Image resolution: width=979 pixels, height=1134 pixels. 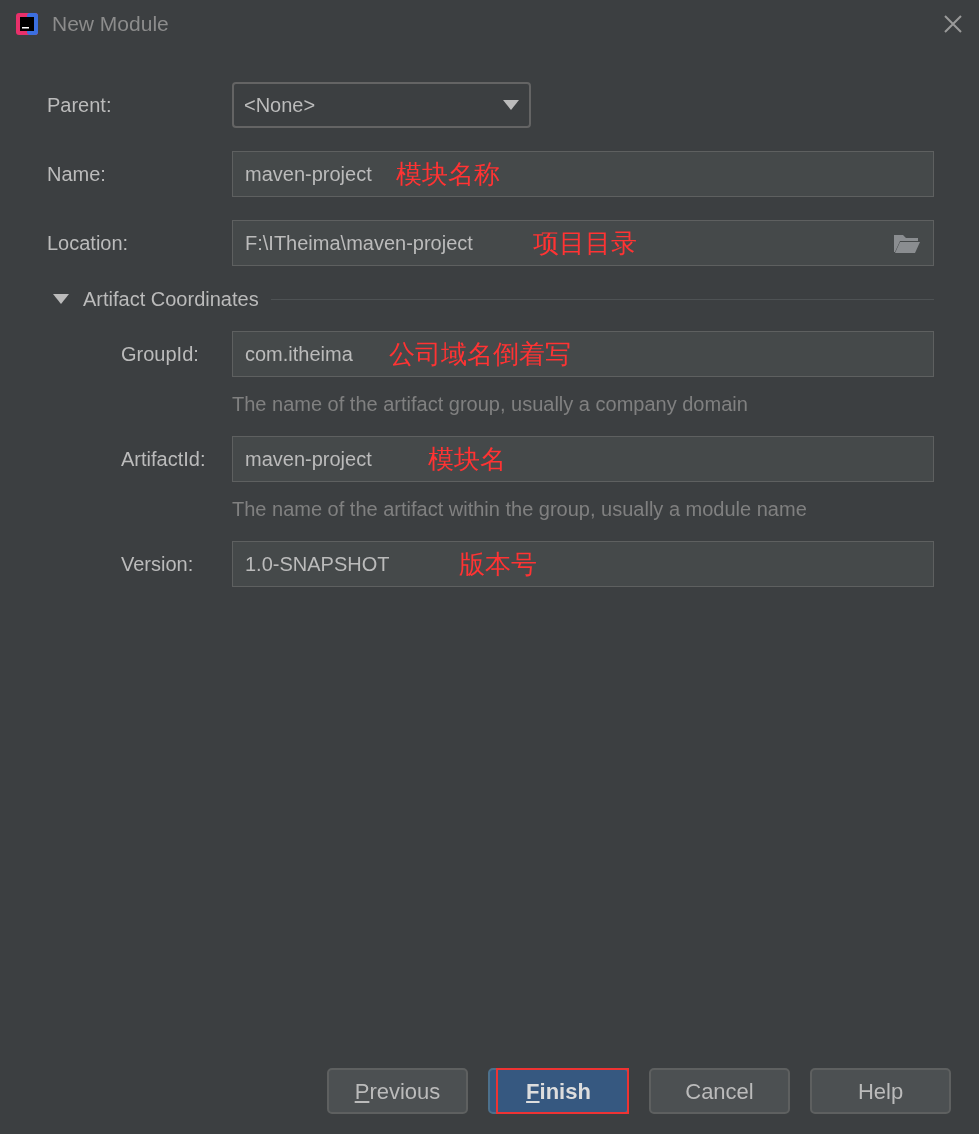 I want to click on annotation-text: 公司域名倒着写, so click(x=479, y=354).